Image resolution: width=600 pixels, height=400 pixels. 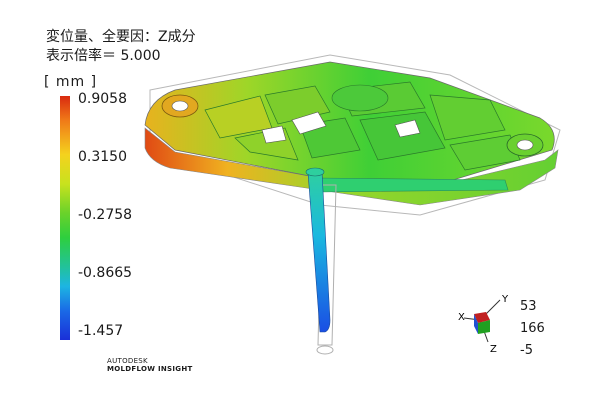 What do you see at coordinates (150, 369) in the screenshot?
I see `brand-line-2: MOLDFLOW INSIGHT` at bounding box center [150, 369].